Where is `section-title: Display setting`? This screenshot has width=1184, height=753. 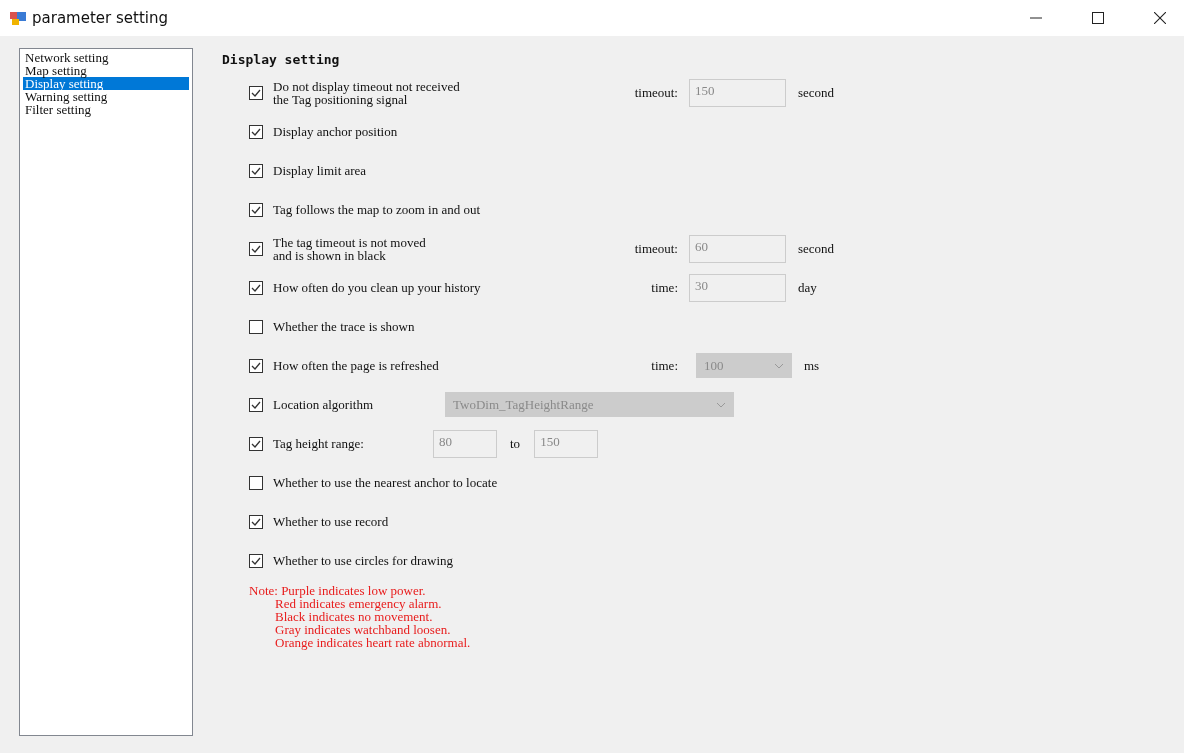 section-title: Display setting is located at coordinates (281, 59).